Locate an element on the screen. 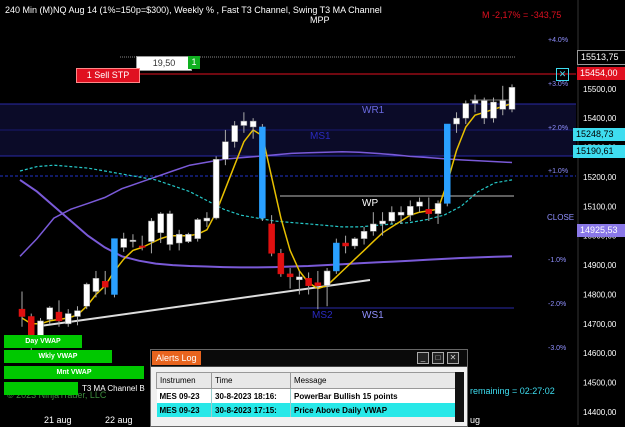 Image resolution: width=625 pixels, height=427 pixels. alerts-title: Alerts Log is located at coordinates (176, 358).